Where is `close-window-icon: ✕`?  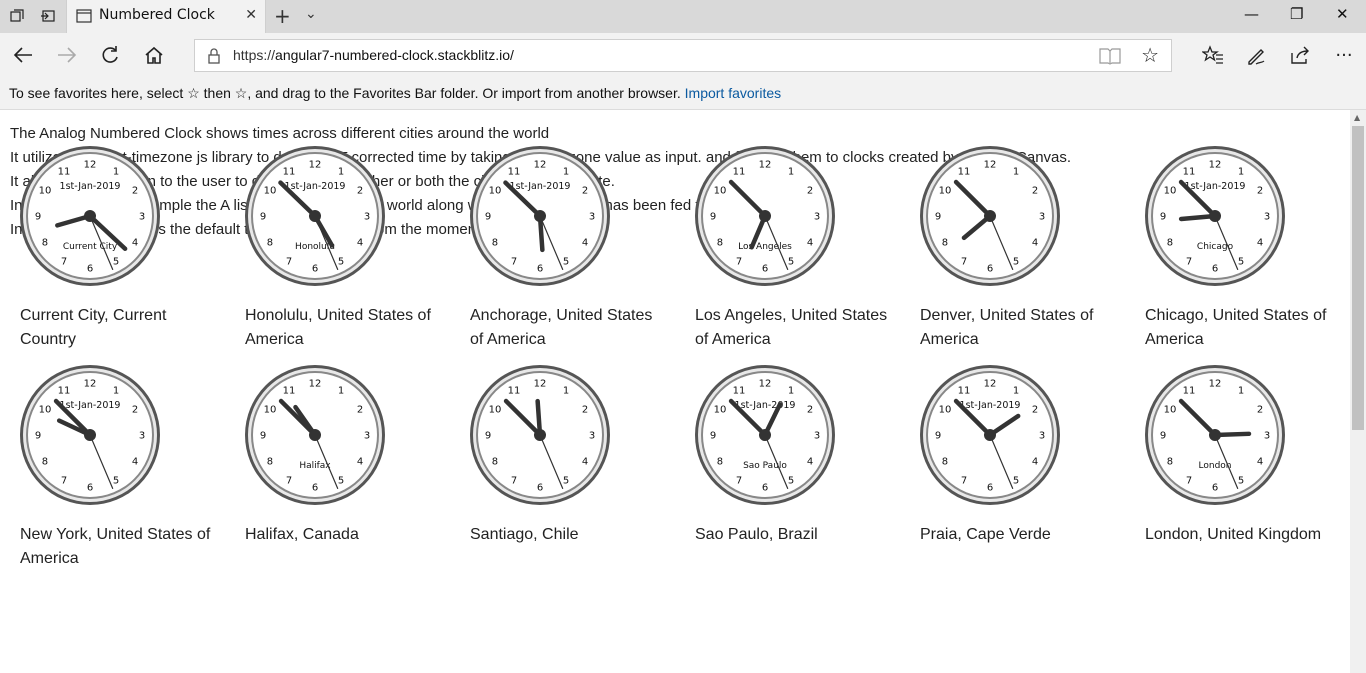
close-window-icon: ✕ is located at coordinates (1342, 14).